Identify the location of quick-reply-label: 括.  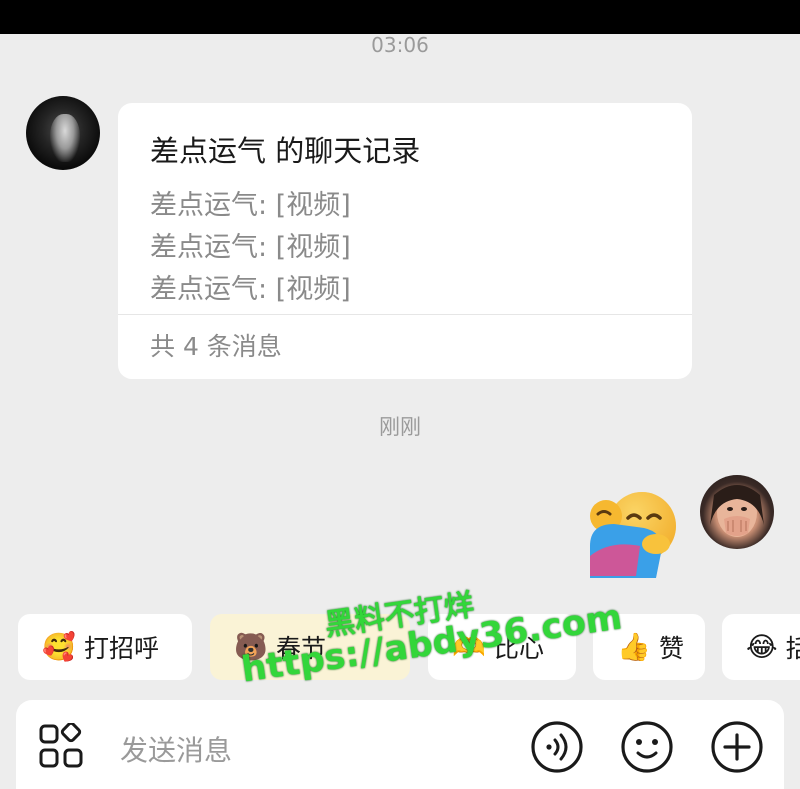
(792, 648).